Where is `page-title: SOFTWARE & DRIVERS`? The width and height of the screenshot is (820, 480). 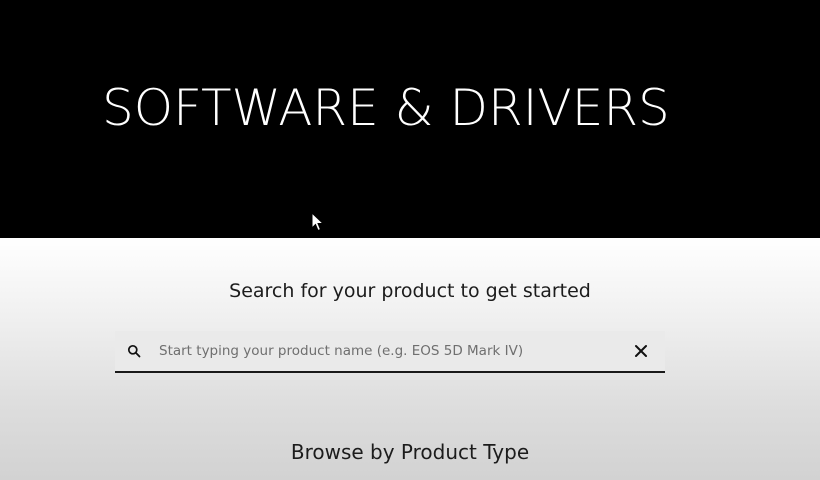
page-title: SOFTWARE & DRIVERS is located at coordinates (386, 108).